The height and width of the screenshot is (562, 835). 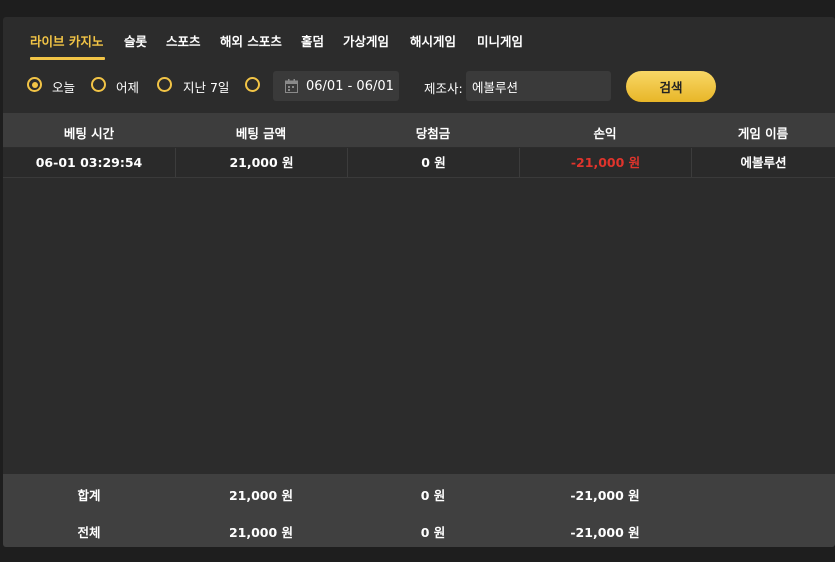 What do you see at coordinates (98, 84) in the screenshot?
I see `radio-yesterday` at bounding box center [98, 84].